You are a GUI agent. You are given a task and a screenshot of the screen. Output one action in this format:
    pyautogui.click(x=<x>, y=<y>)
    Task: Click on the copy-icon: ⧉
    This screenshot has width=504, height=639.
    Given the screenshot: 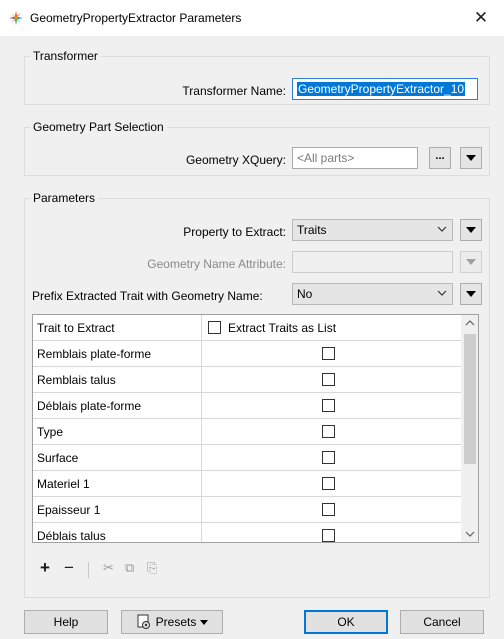 What is the action you would take?
    pyautogui.click(x=129, y=568)
    